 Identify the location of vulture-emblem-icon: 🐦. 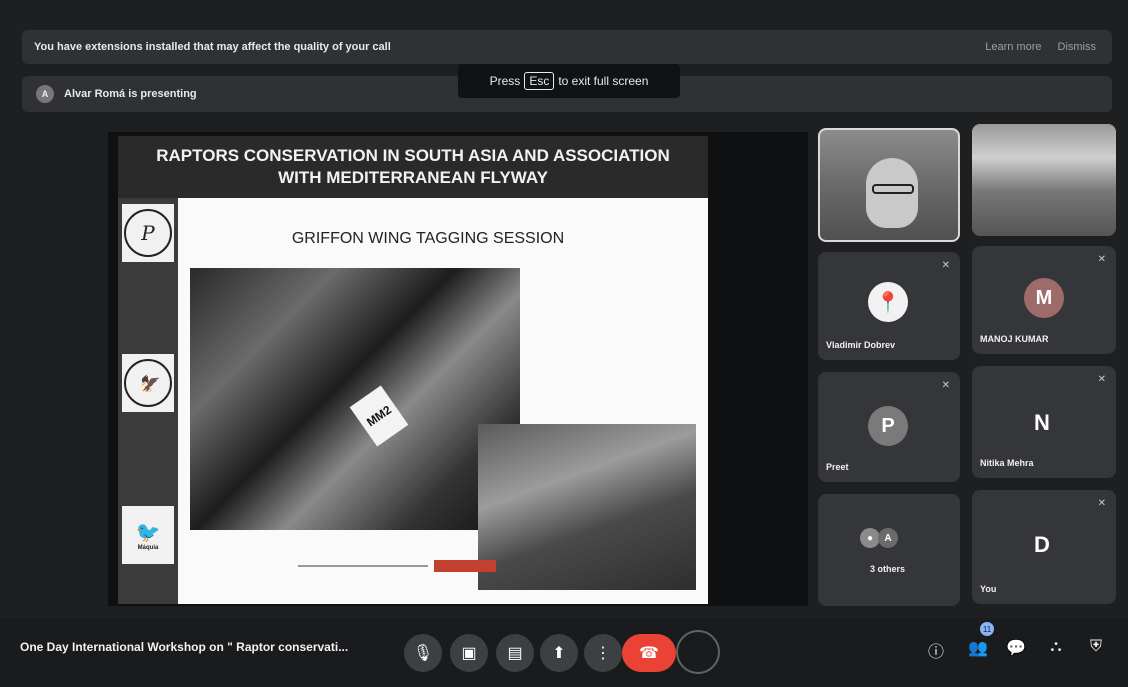
(148, 532).